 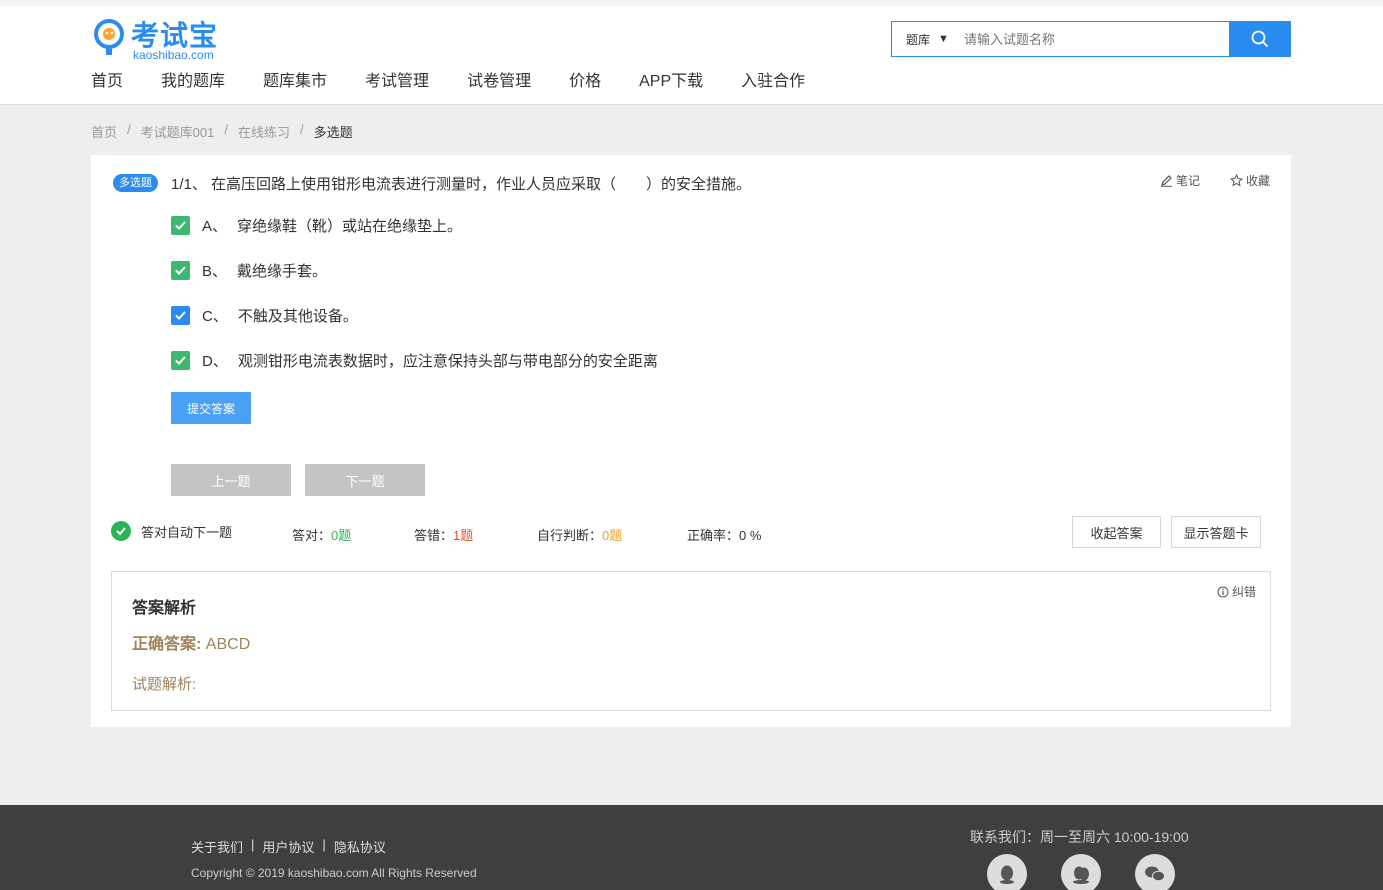 I want to click on favorite-button: 收藏, so click(x=1250, y=180).